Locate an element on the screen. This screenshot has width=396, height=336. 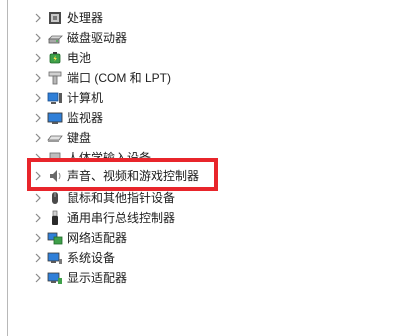
tree-item-label: 处理器 is located at coordinates (85, 18).